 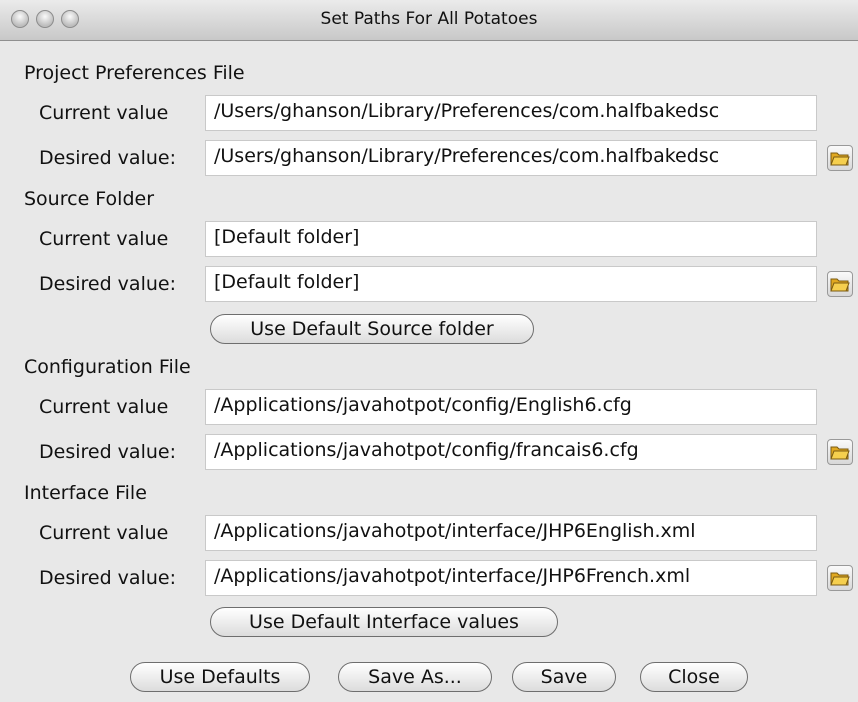 I want to click on close-button: Close, so click(x=694, y=677).